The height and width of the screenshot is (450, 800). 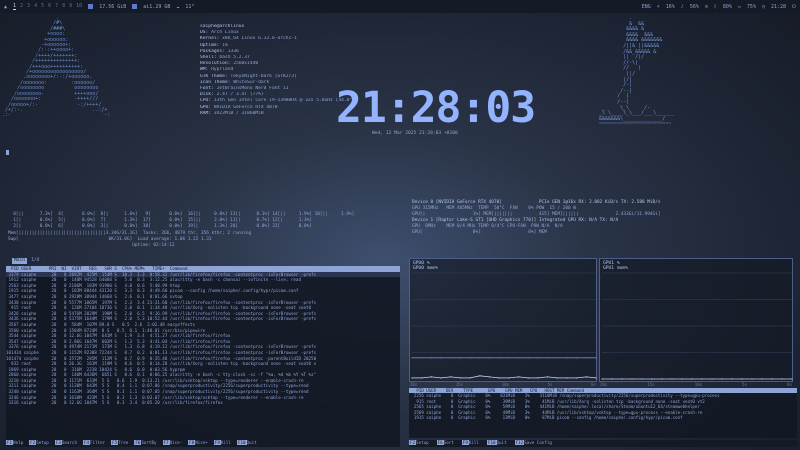 What do you see at coordinates (49, 6) in the screenshot?
I see `workspace-6: 6` at bounding box center [49, 6].